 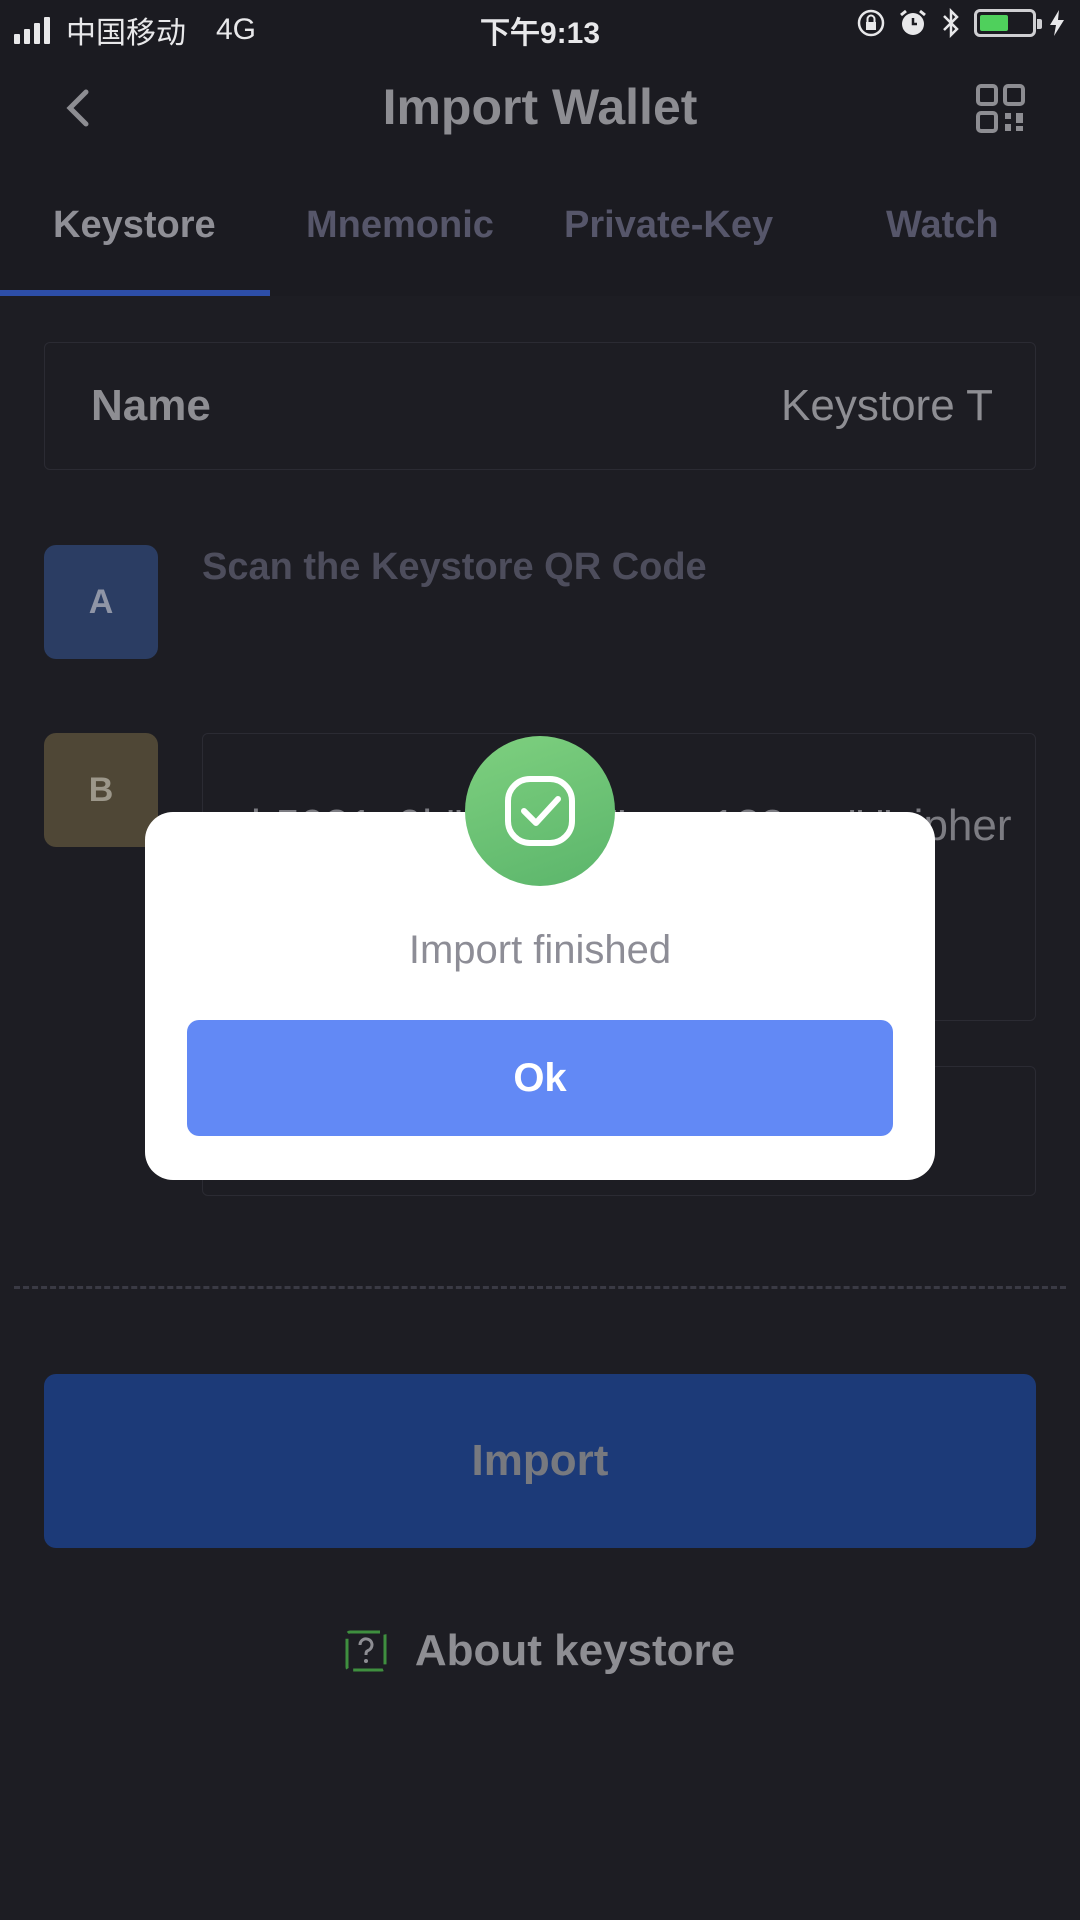 I want to click on check-circle-icon, so click(x=540, y=811).